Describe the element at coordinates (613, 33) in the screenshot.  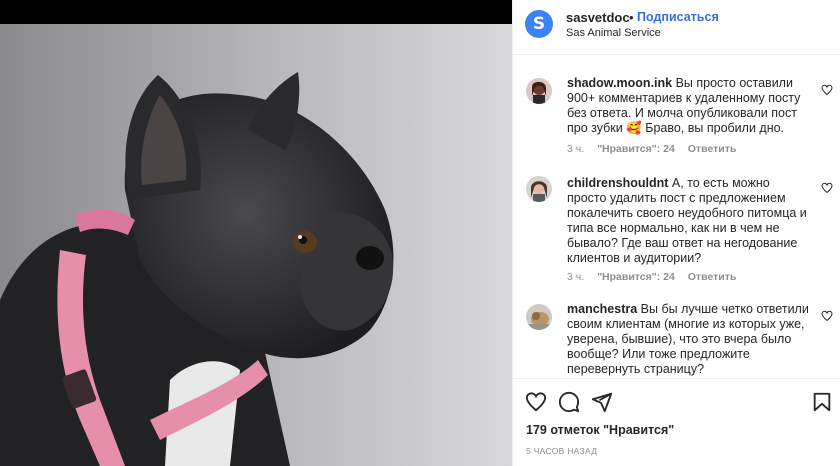
I see `author-subtitle: Sas Animal Service` at that location.